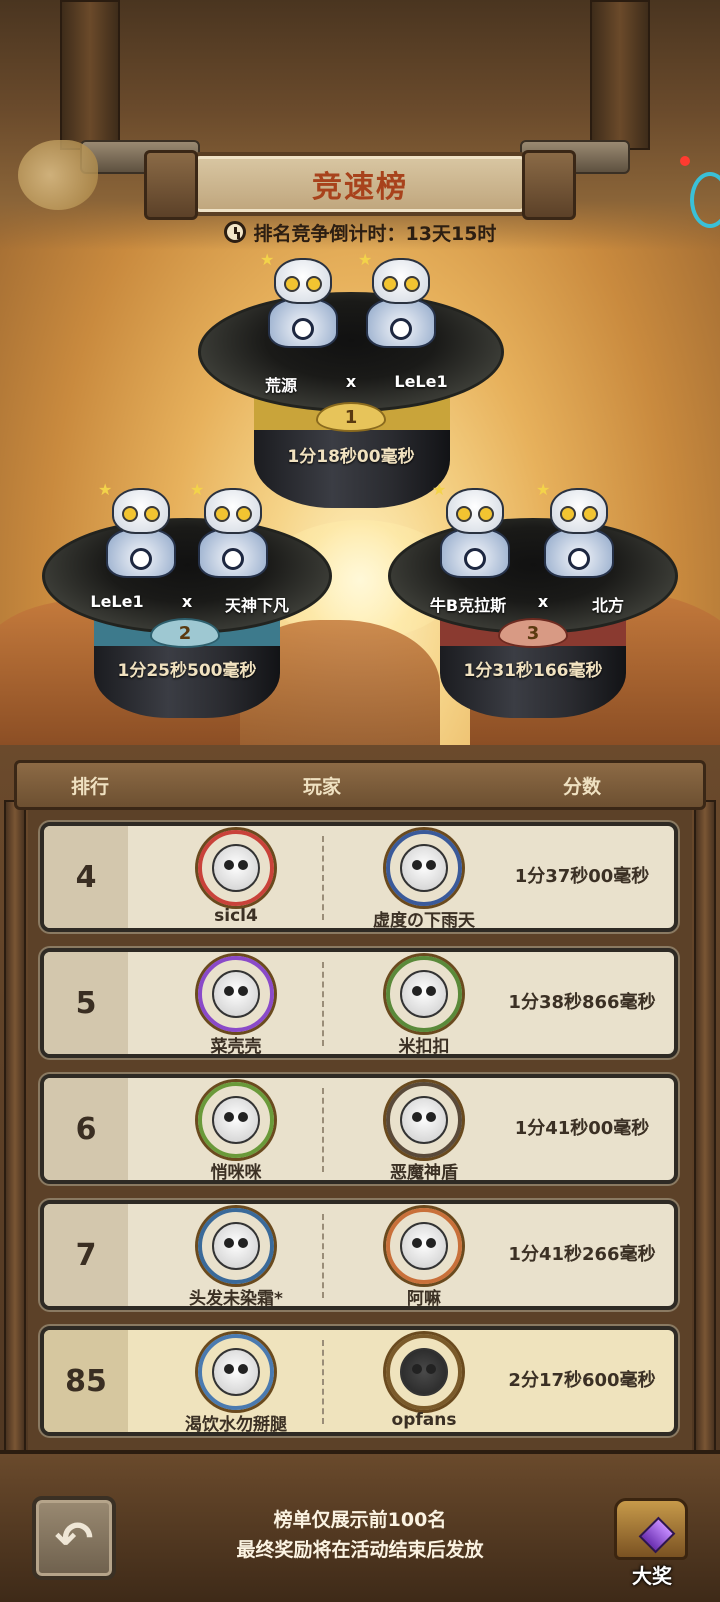 The image size is (720, 1602). What do you see at coordinates (424, 1420) in the screenshot?
I see `player-name: opfans` at bounding box center [424, 1420].